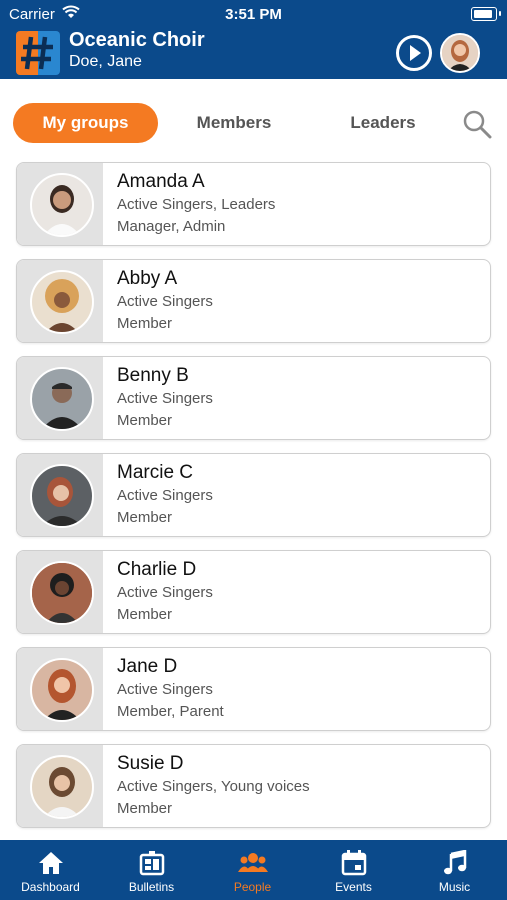 This screenshot has width=507, height=900. Describe the element at coordinates (253, 301) in the screenshot. I see `list-item: Abby A Active Singers Member` at that location.